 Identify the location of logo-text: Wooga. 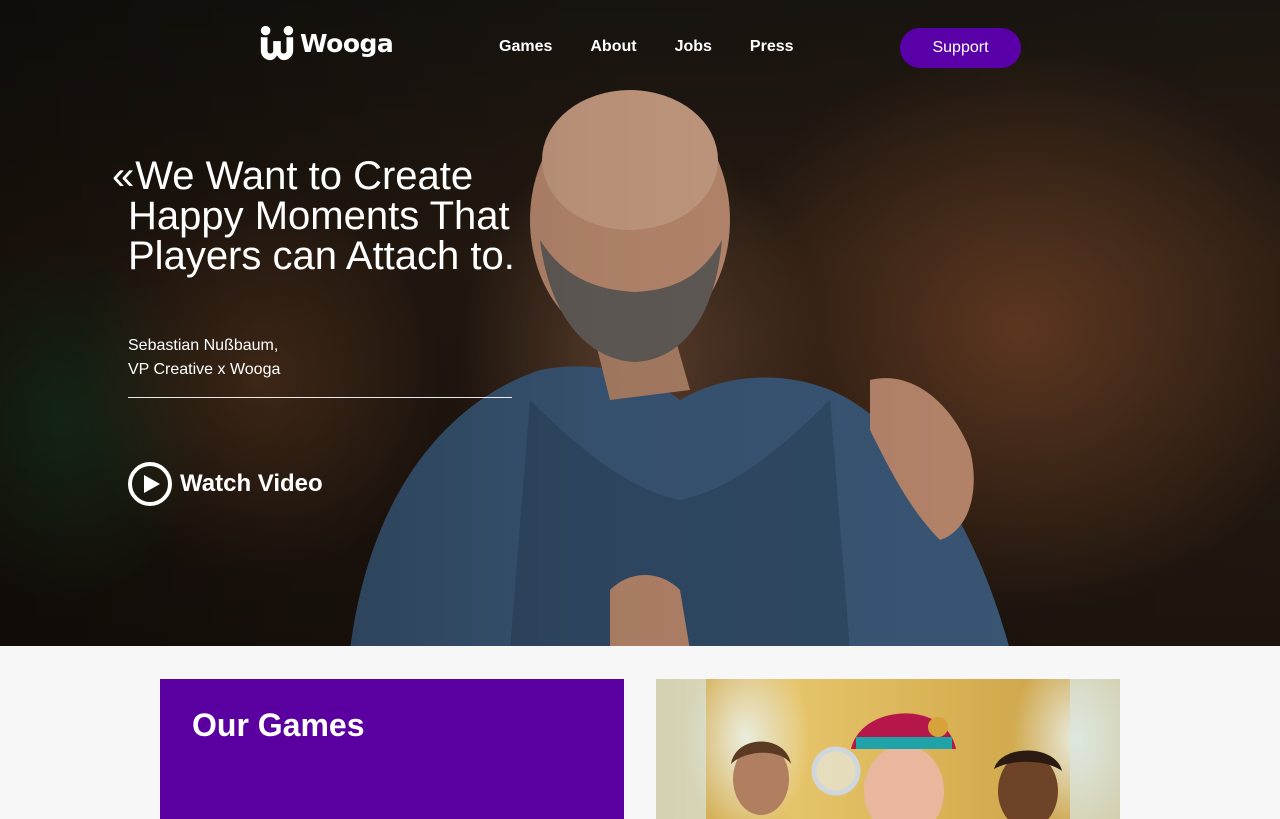
(347, 43).